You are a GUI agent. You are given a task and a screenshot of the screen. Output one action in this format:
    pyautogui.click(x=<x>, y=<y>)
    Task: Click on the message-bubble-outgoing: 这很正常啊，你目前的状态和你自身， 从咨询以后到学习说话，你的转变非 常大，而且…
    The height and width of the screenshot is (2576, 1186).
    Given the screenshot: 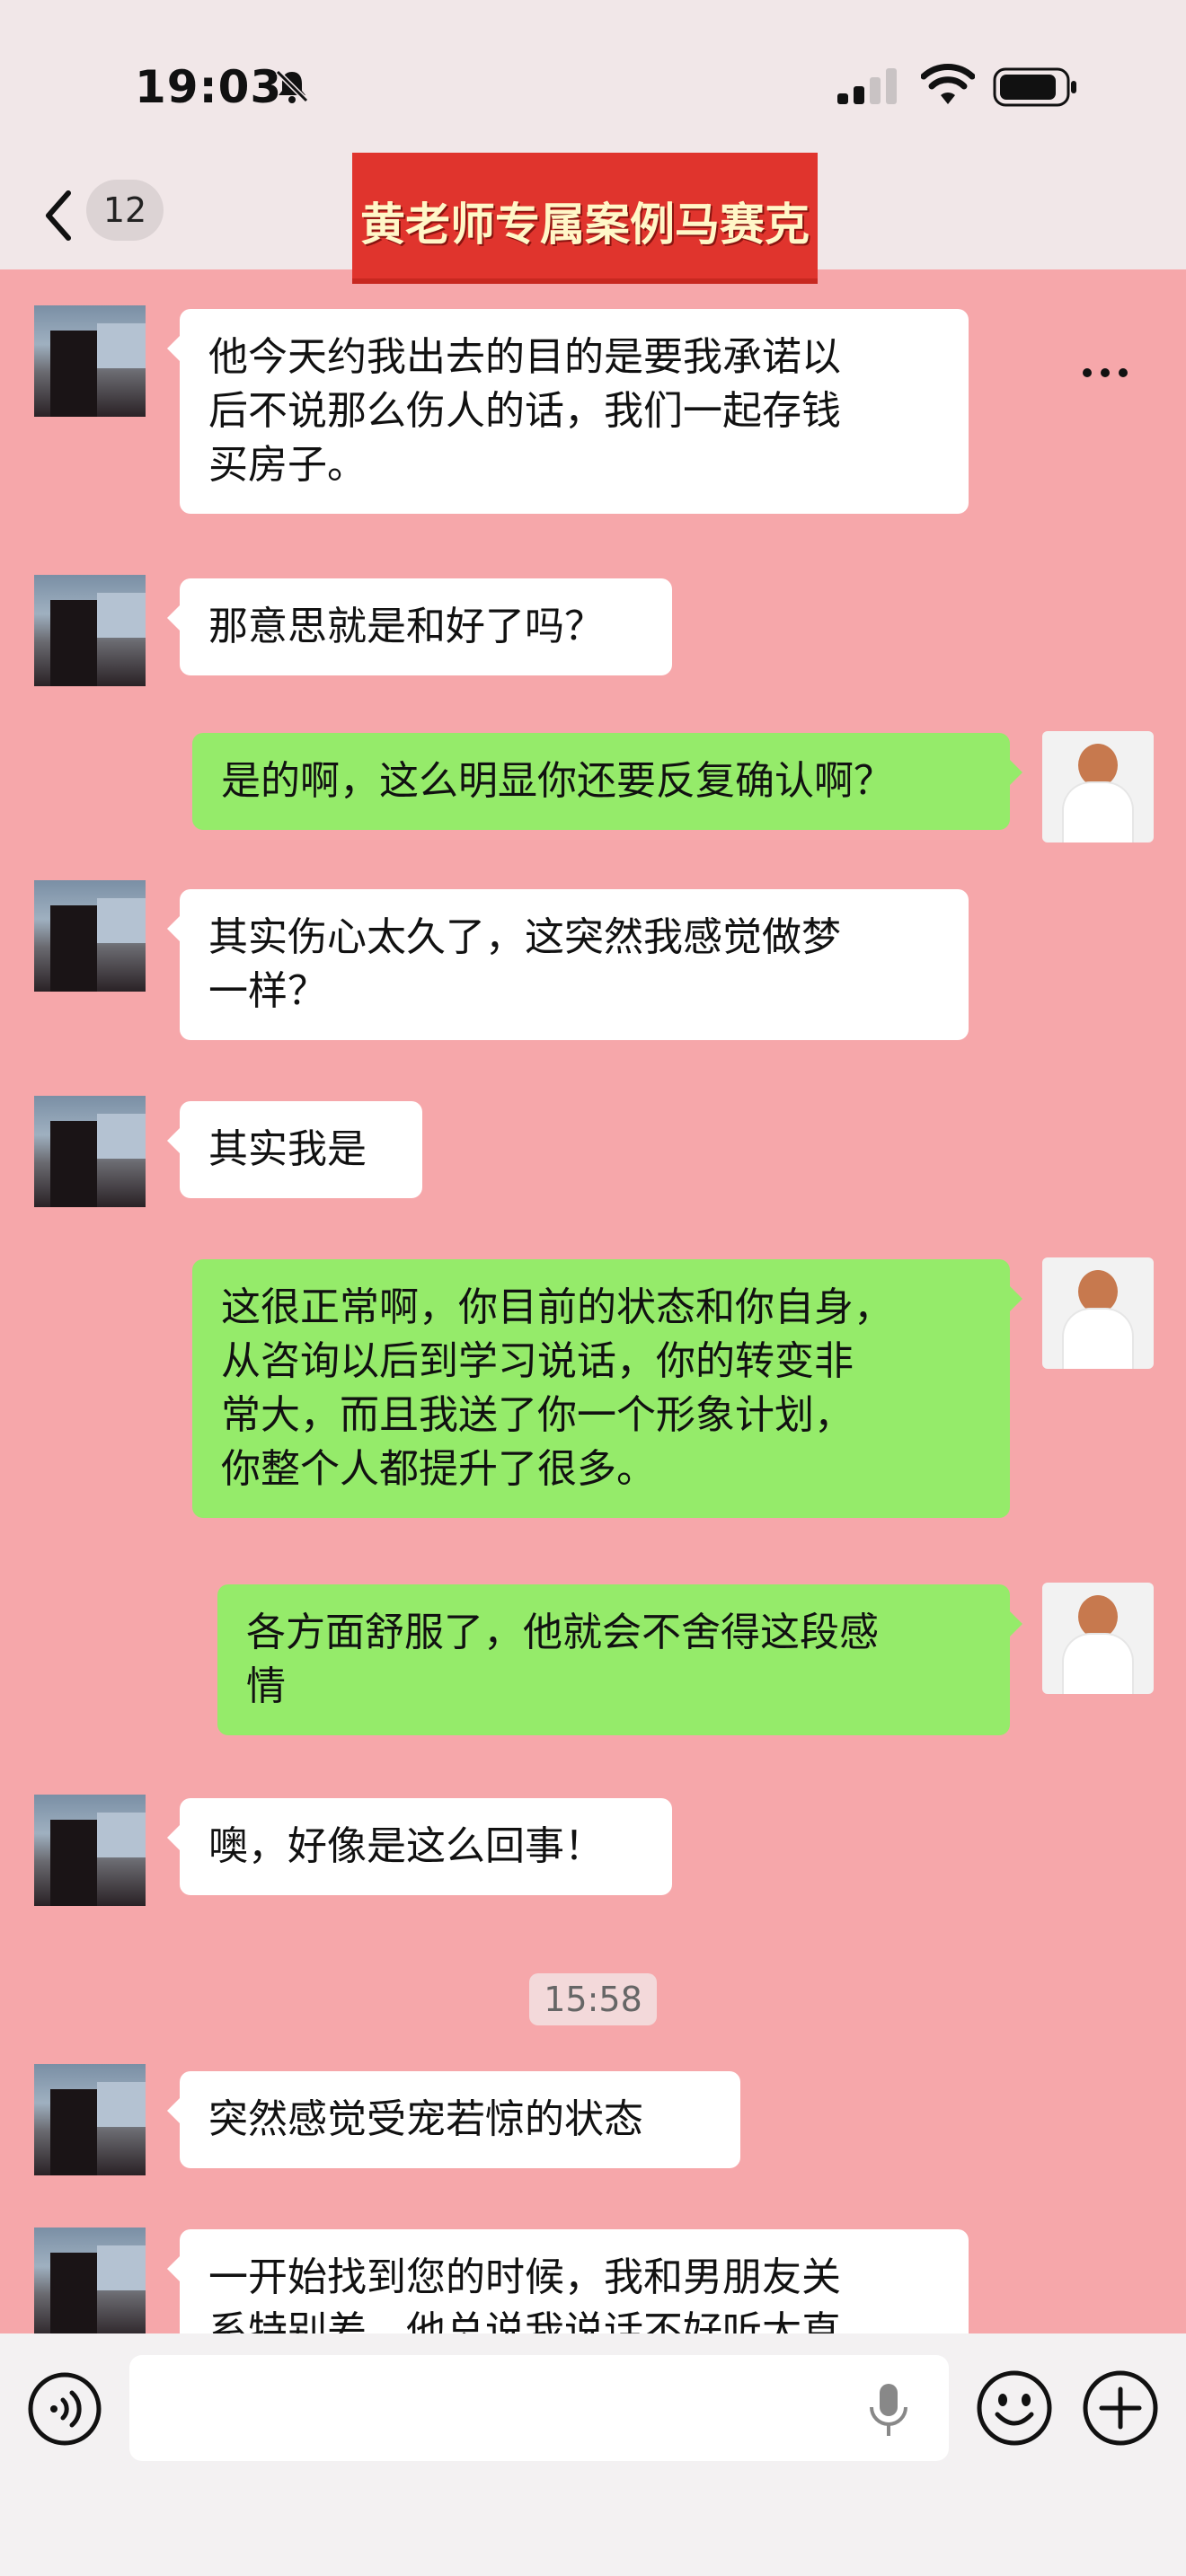 What is the action you would take?
    pyautogui.click(x=607, y=1388)
    